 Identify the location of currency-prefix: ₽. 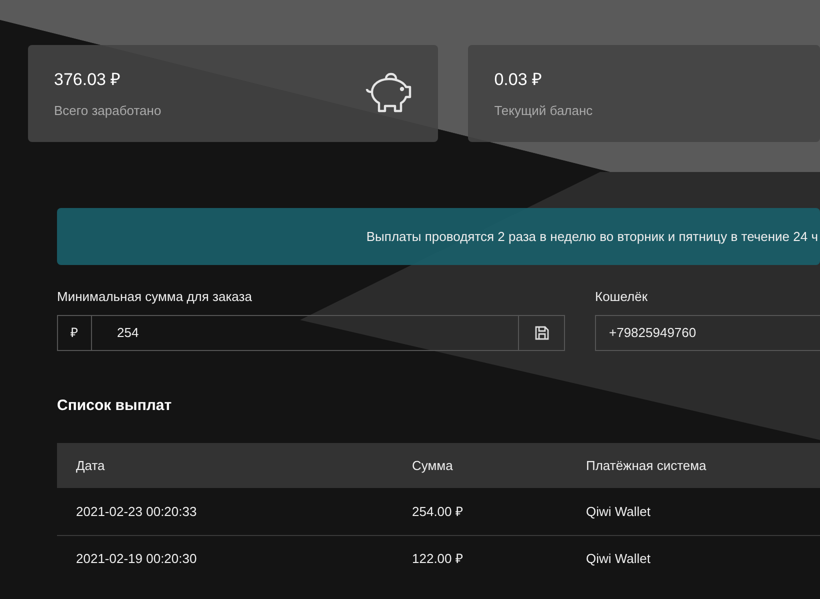
(75, 333).